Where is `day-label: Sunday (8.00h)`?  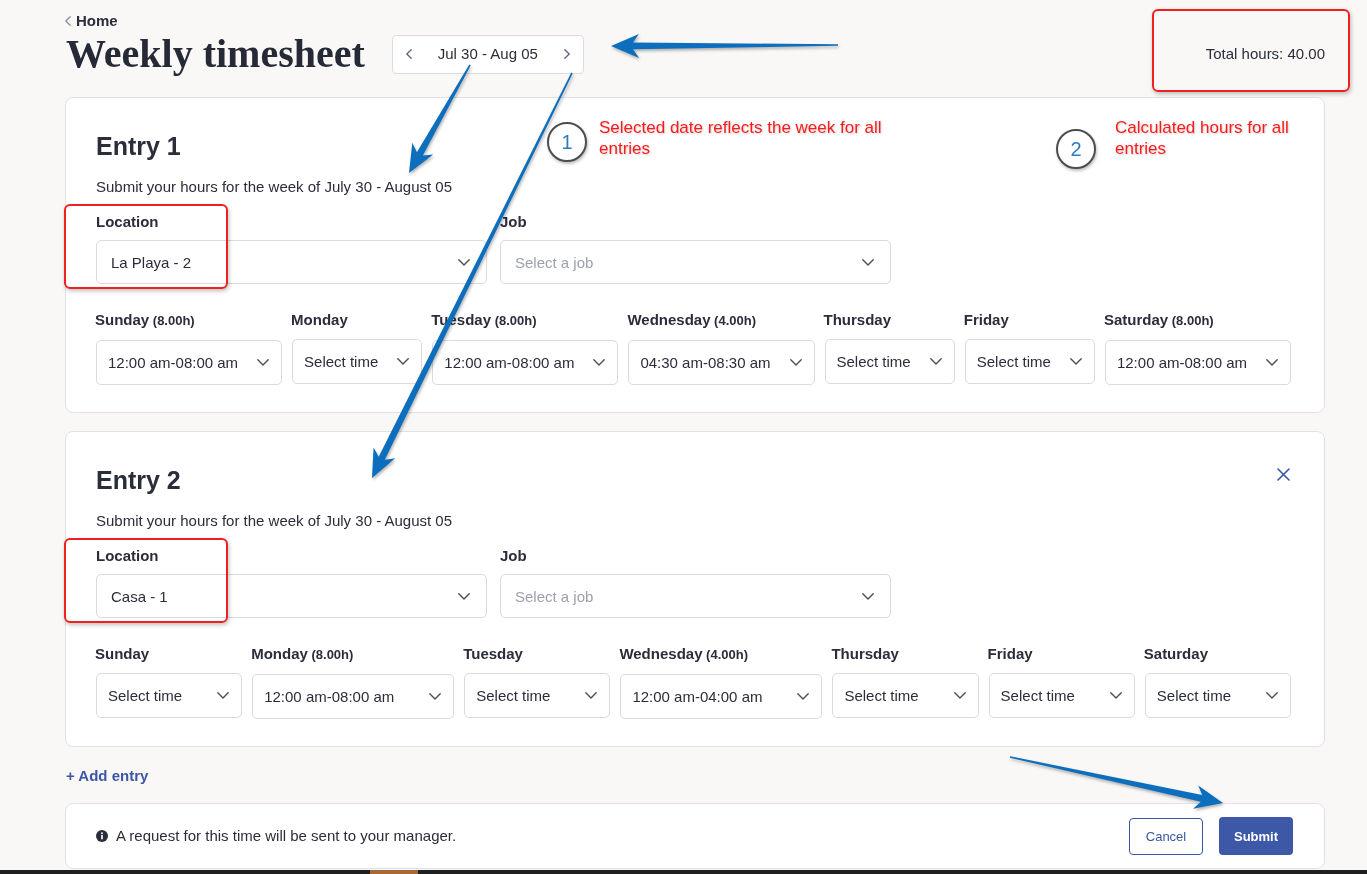 day-label: Sunday (8.00h) is located at coordinates (145, 320).